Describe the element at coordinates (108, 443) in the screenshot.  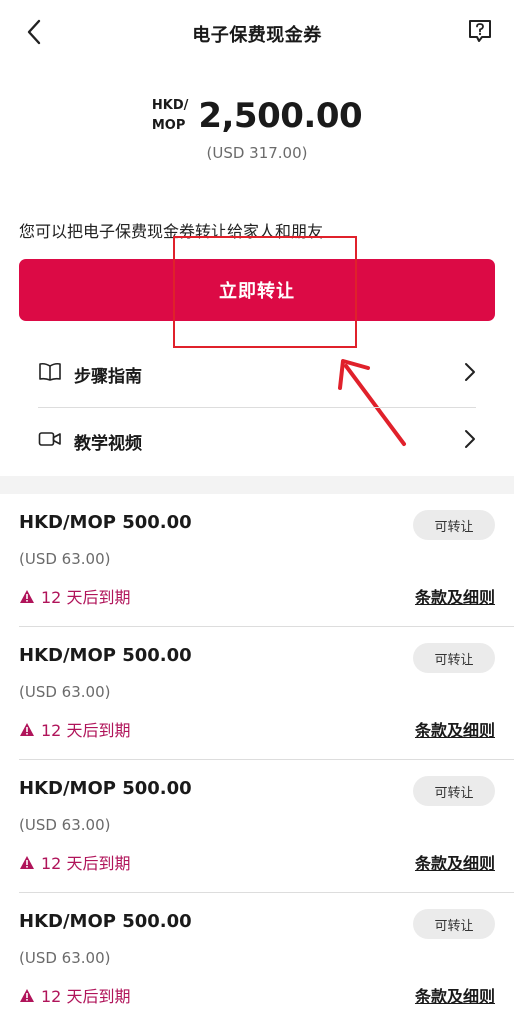
I see `tutorial-video-label: 教学视频` at that location.